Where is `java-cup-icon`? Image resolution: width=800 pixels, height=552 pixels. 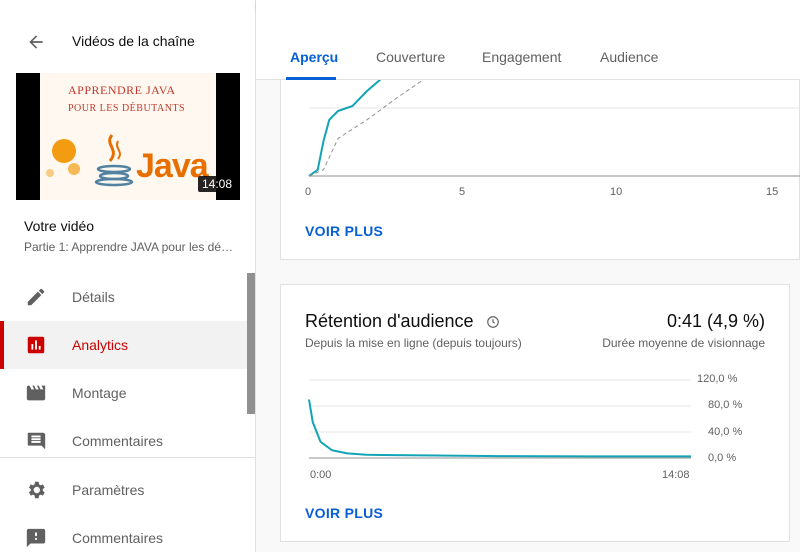 java-cup-icon is located at coordinates (114, 160).